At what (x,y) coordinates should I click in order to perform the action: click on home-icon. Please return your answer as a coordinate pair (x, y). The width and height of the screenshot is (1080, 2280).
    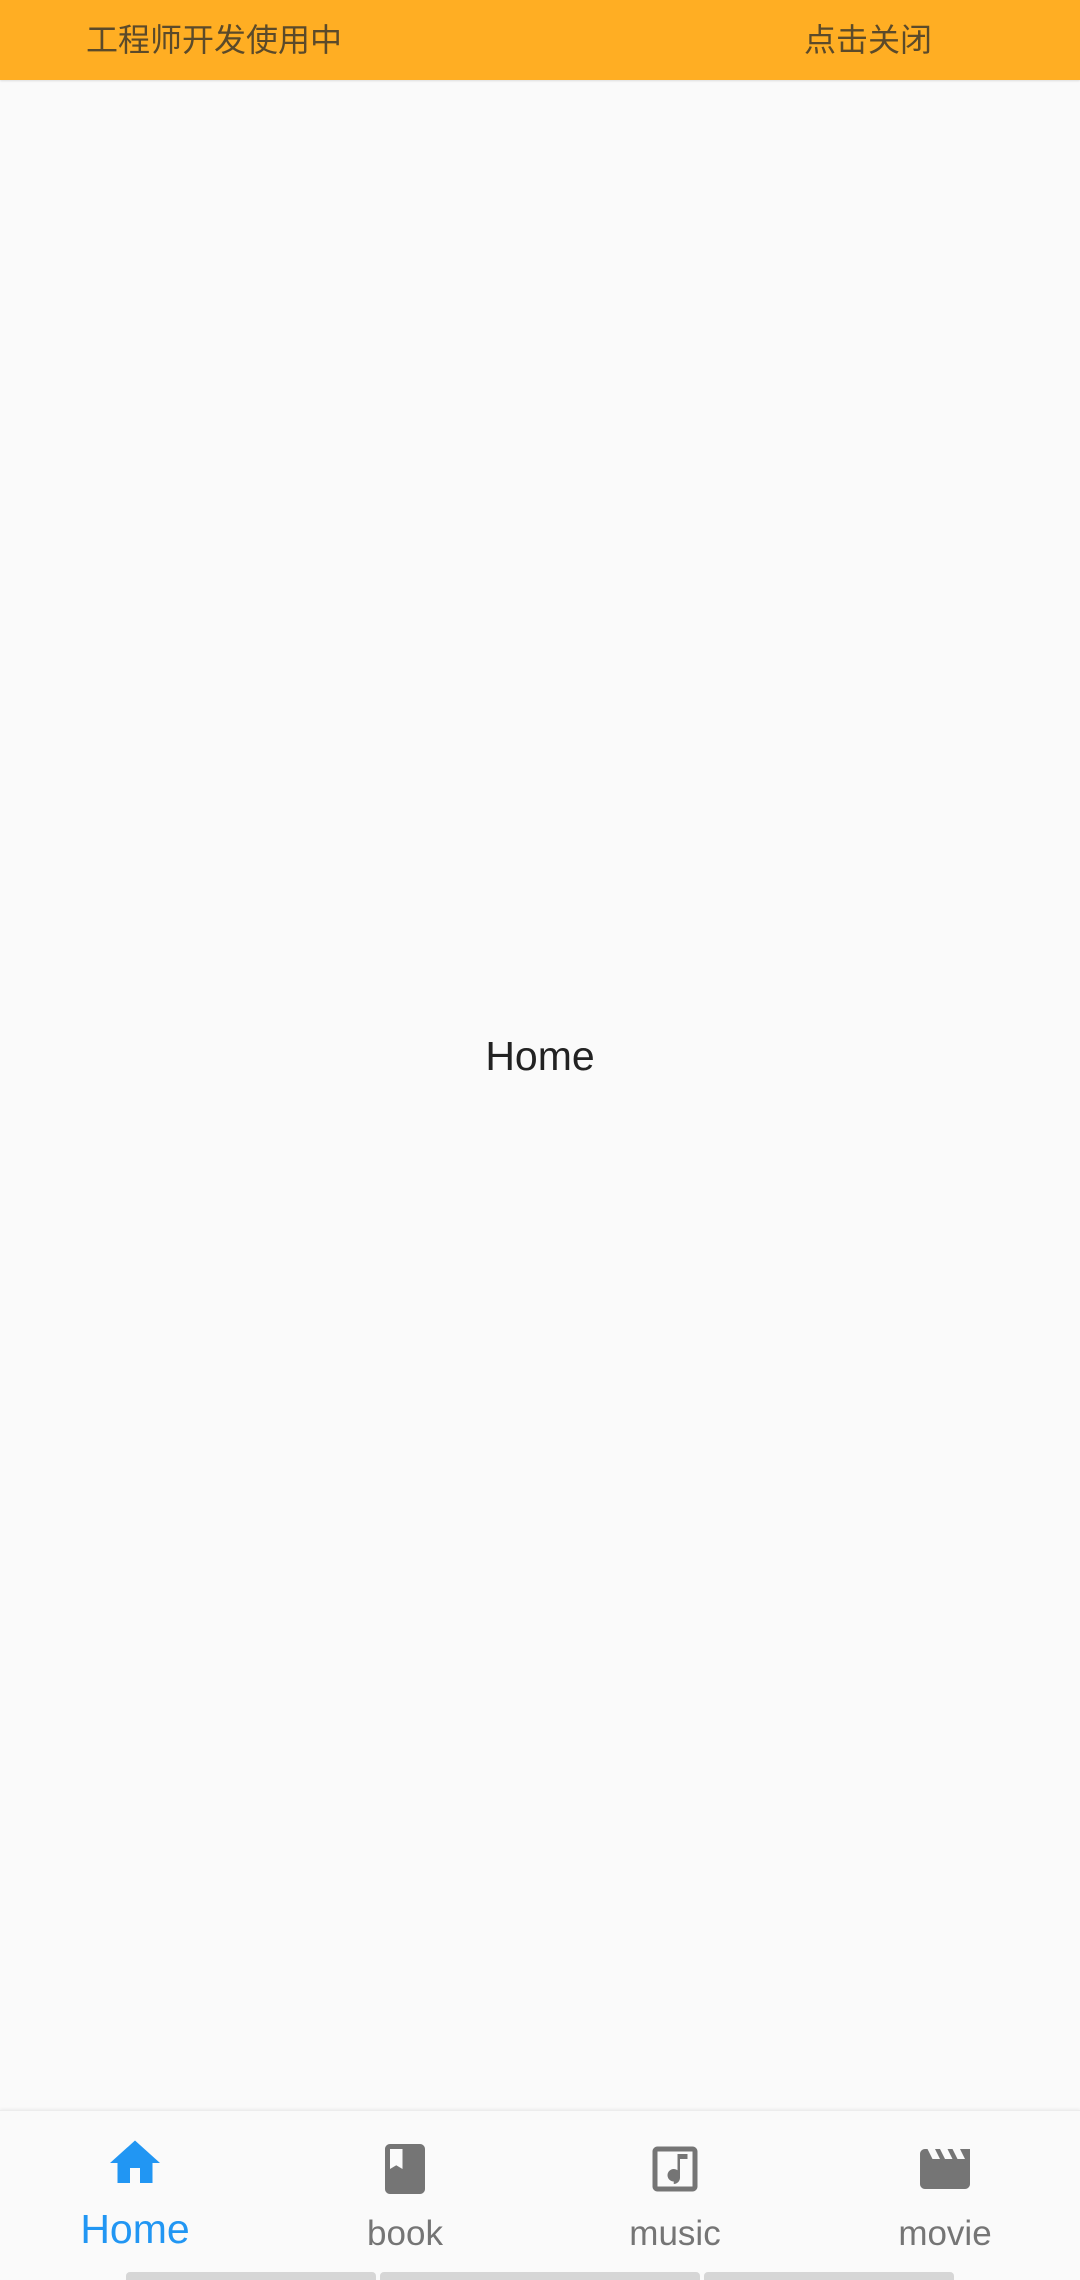
    Looking at the image, I should click on (135, 2161).